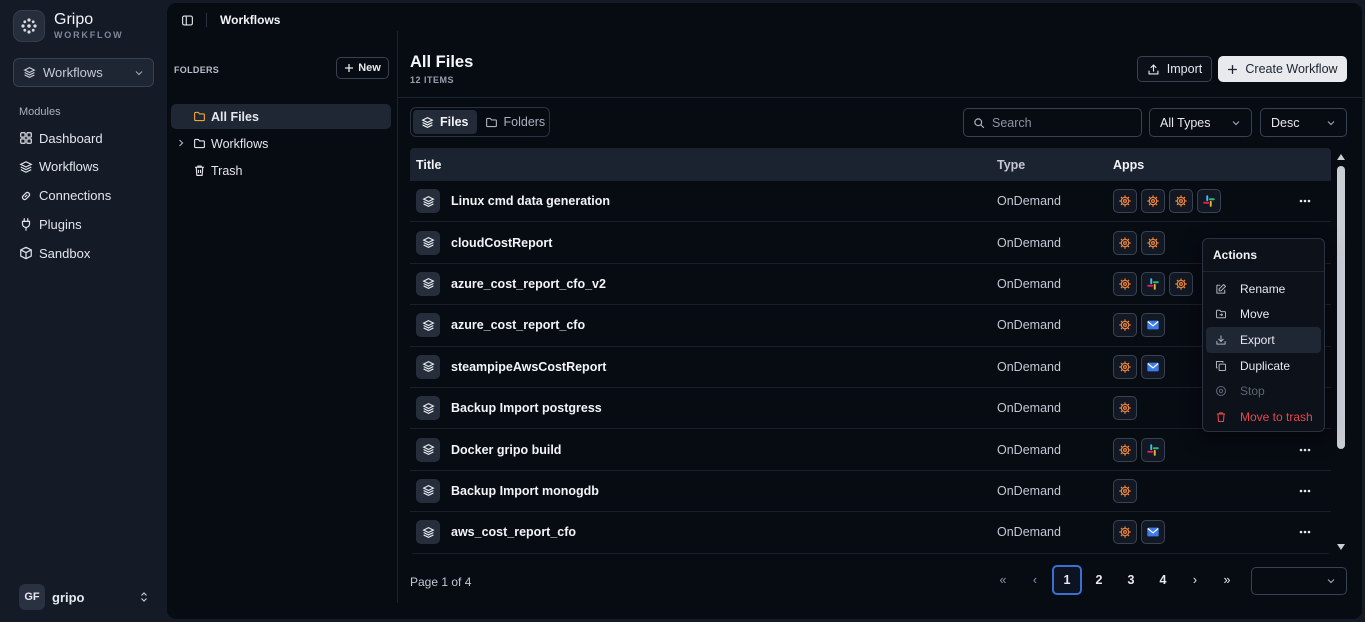 Image resolution: width=1365 pixels, height=622 pixels. I want to click on pagination: « ‹ 1 2 3 4 › », so click(1116, 580).